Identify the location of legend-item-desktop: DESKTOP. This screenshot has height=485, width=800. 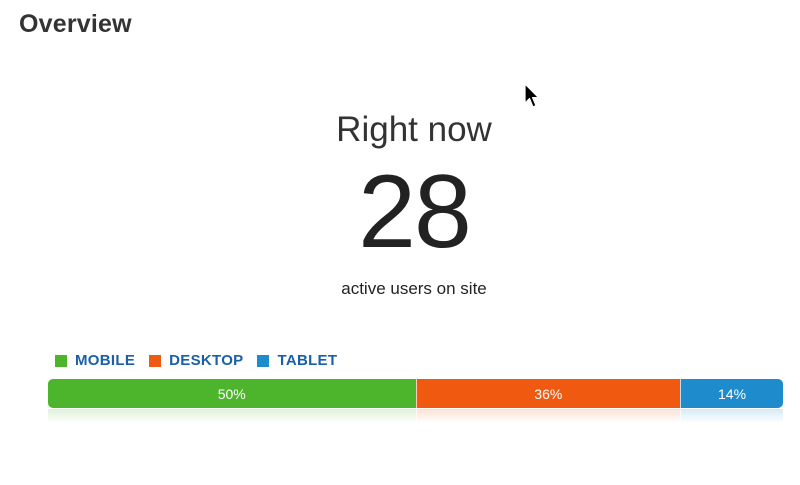
(196, 360).